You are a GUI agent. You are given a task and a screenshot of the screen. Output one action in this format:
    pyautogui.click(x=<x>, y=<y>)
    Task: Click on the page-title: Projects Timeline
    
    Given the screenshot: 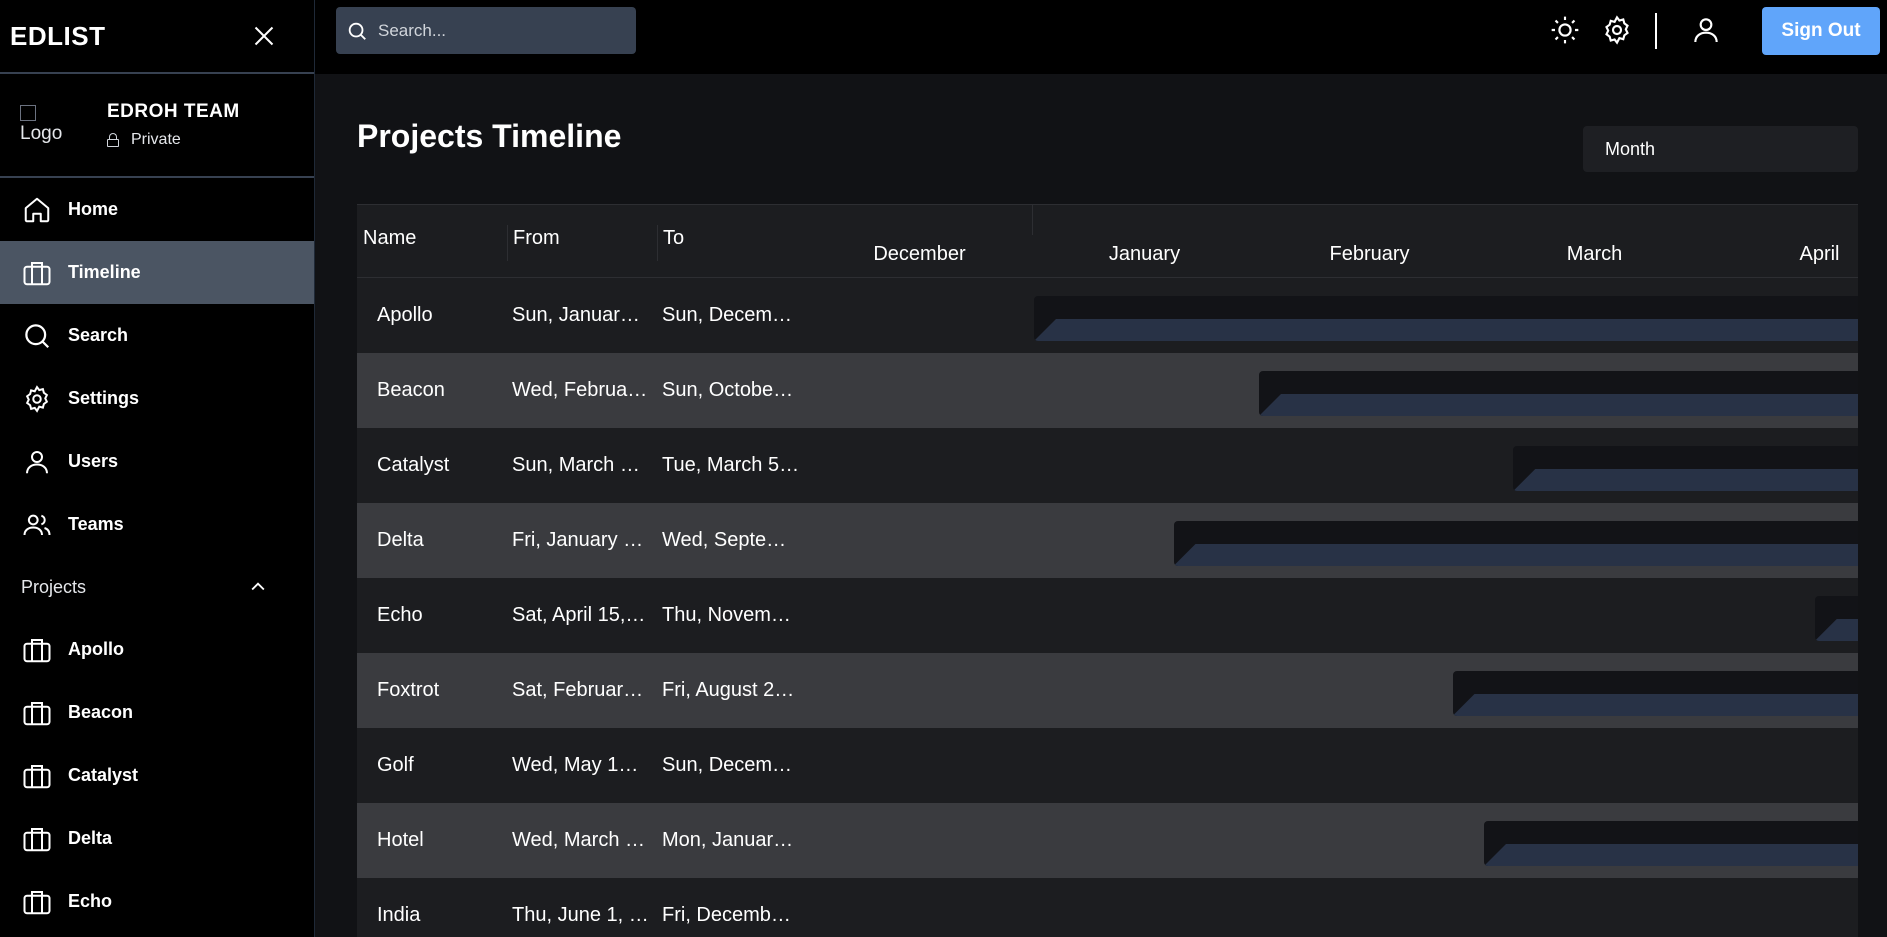 What is the action you would take?
    pyautogui.click(x=489, y=136)
    